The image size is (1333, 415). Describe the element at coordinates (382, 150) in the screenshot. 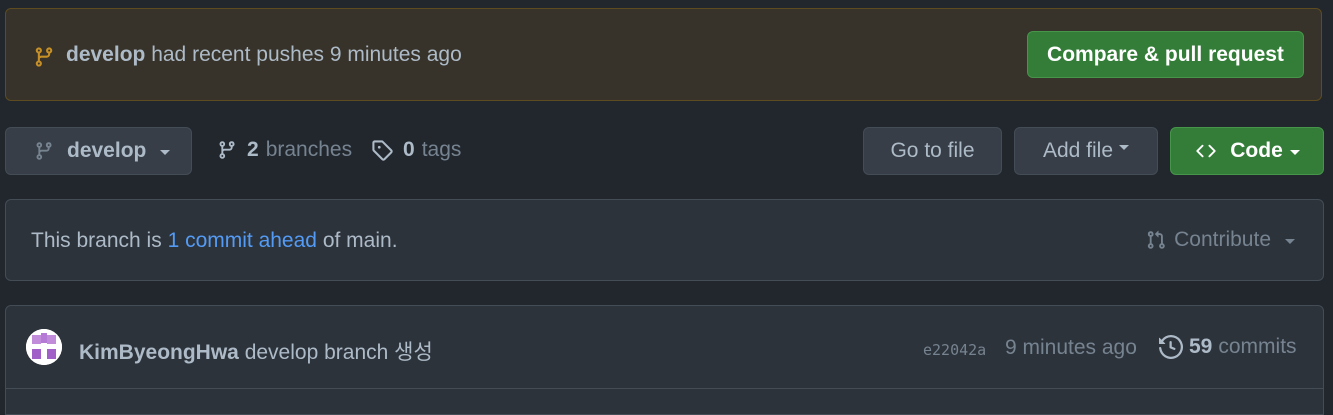

I see `tag-icon` at that location.